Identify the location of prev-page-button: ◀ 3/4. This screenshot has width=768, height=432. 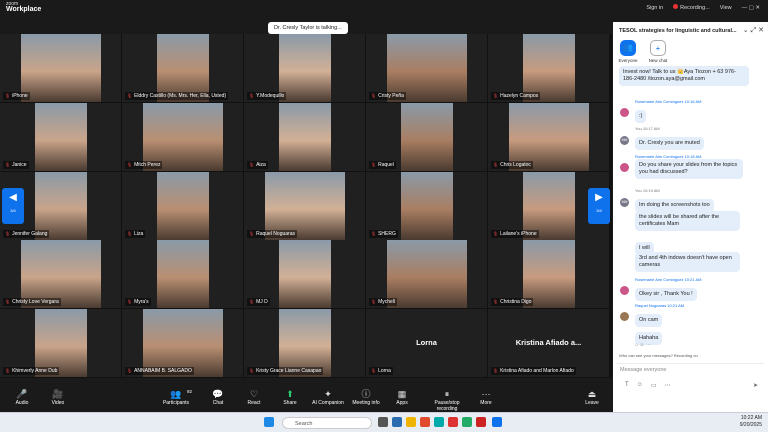
(13, 206).